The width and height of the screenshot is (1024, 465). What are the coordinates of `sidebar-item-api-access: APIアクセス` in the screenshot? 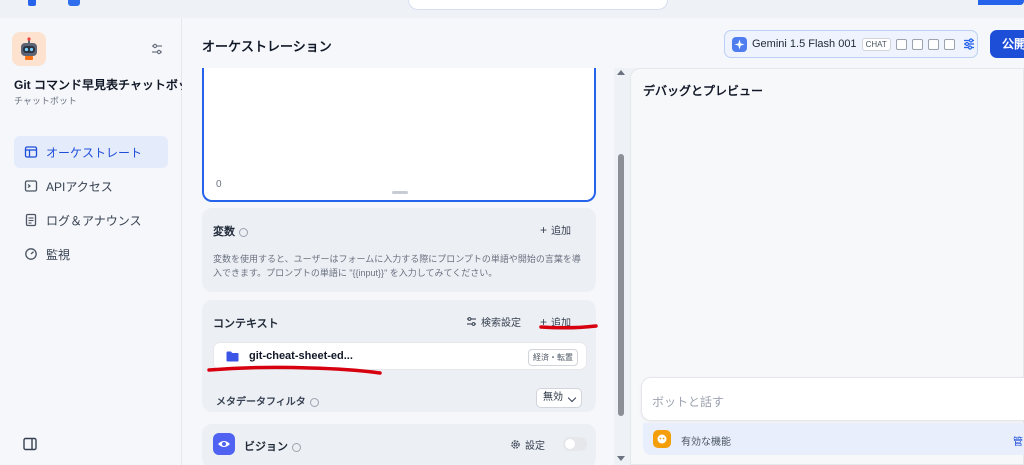 It's located at (91, 186).